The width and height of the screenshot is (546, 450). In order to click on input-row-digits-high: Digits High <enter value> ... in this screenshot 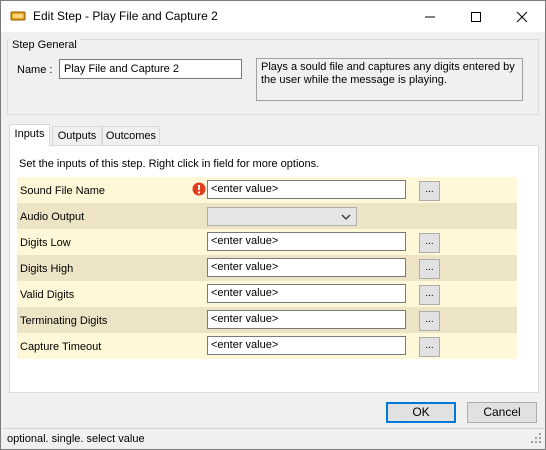, I will do `click(267, 268)`.